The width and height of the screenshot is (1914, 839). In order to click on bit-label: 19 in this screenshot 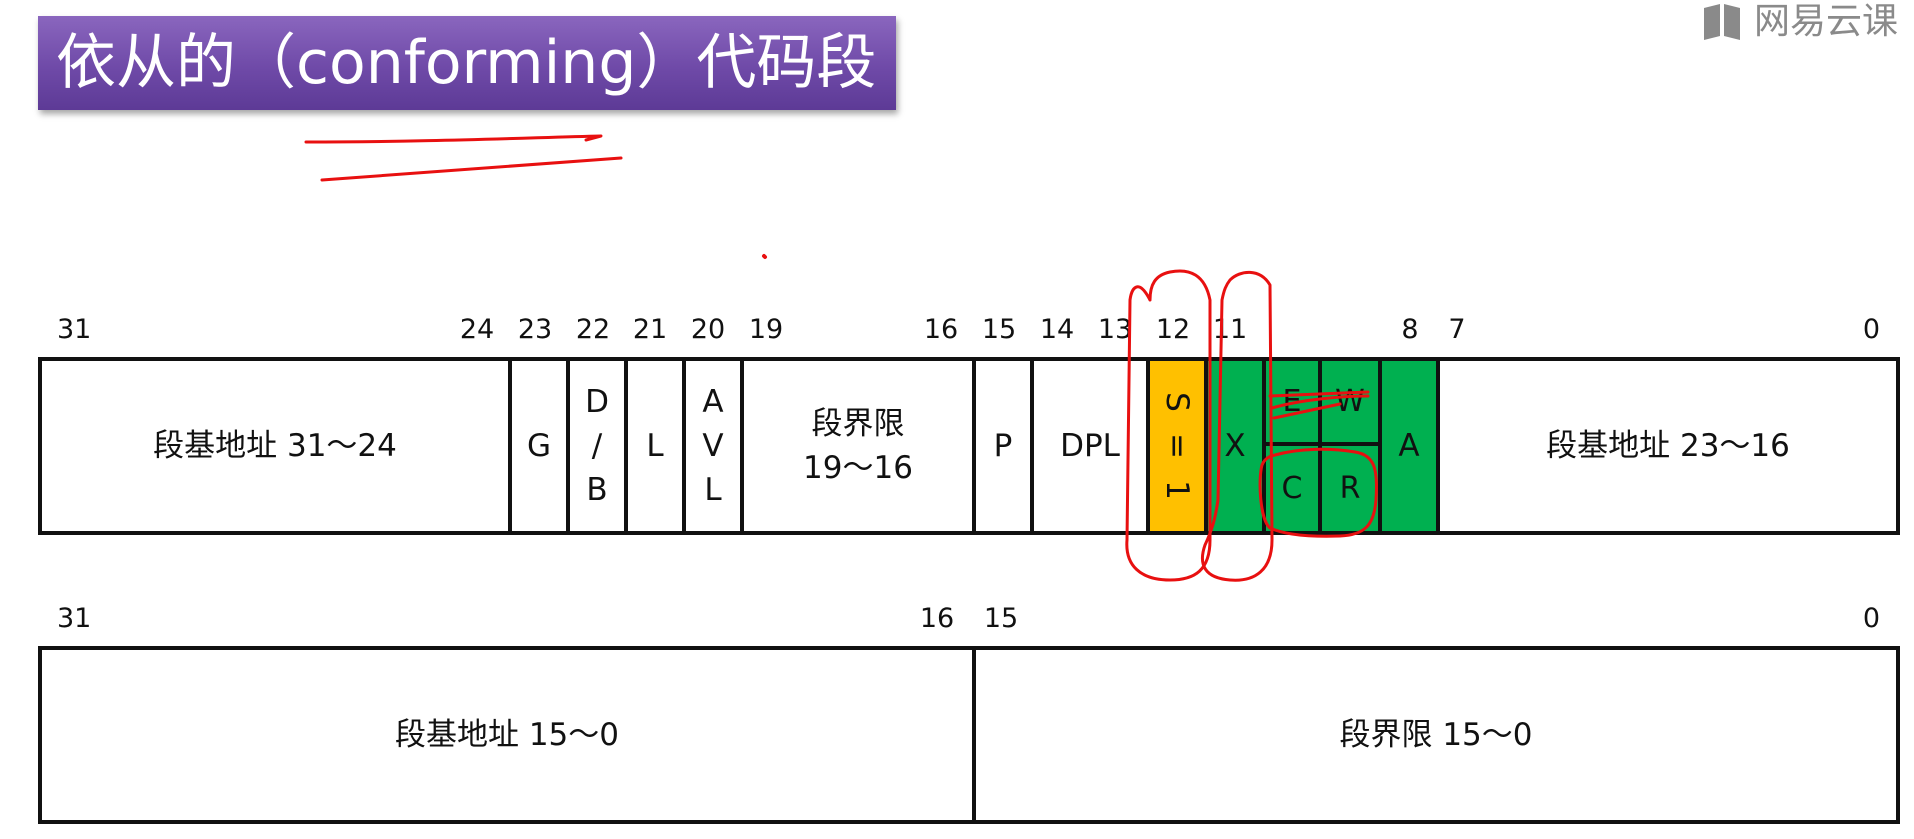, I will do `click(766, 329)`.